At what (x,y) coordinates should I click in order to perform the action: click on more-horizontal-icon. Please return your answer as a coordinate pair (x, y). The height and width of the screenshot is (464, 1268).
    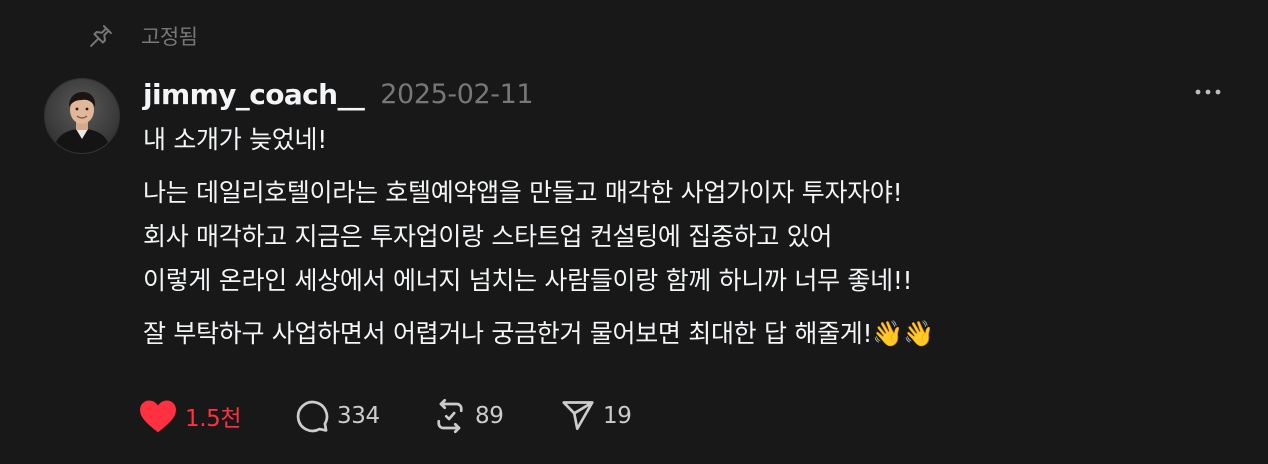
    Looking at the image, I should click on (1208, 92).